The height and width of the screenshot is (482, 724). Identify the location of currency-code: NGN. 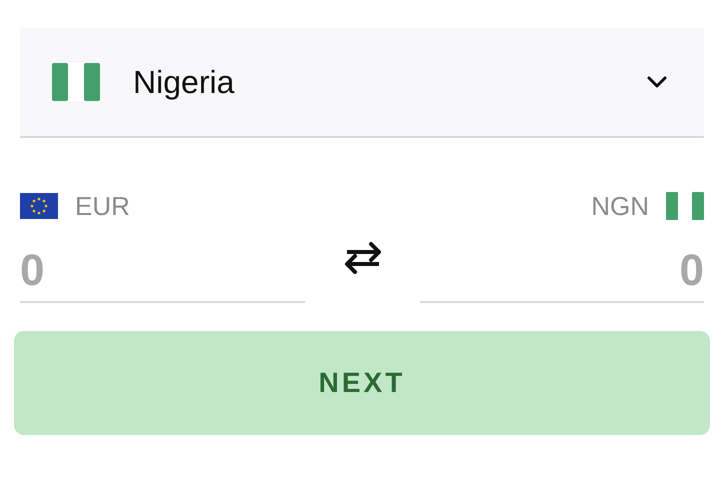
(620, 206).